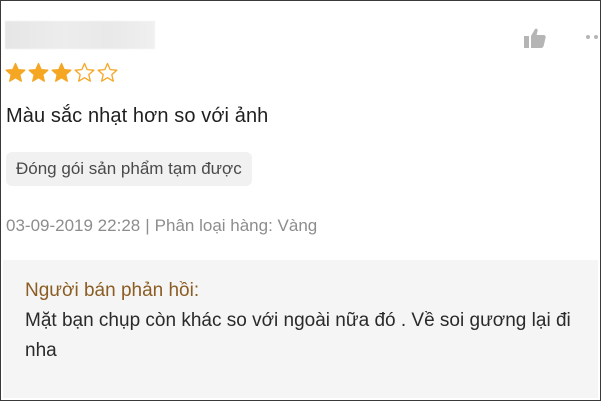  Describe the element at coordinates (137, 116) in the screenshot. I see `review-text: Màu sắc nhạt hơn so với ảnh` at that location.